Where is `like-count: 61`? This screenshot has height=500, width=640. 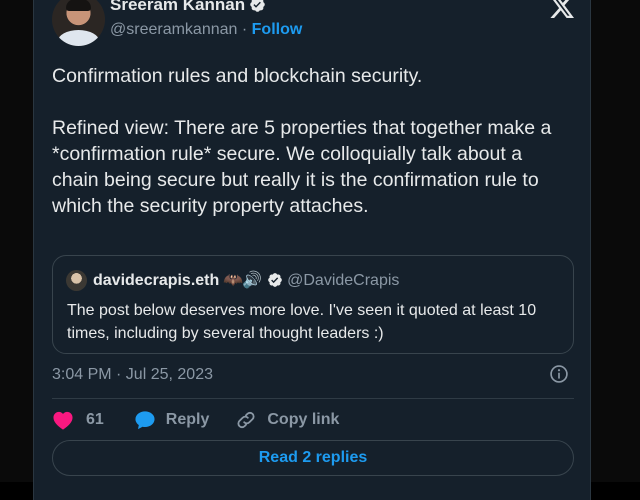
like-count: 61 is located at coordinates (95, 419).